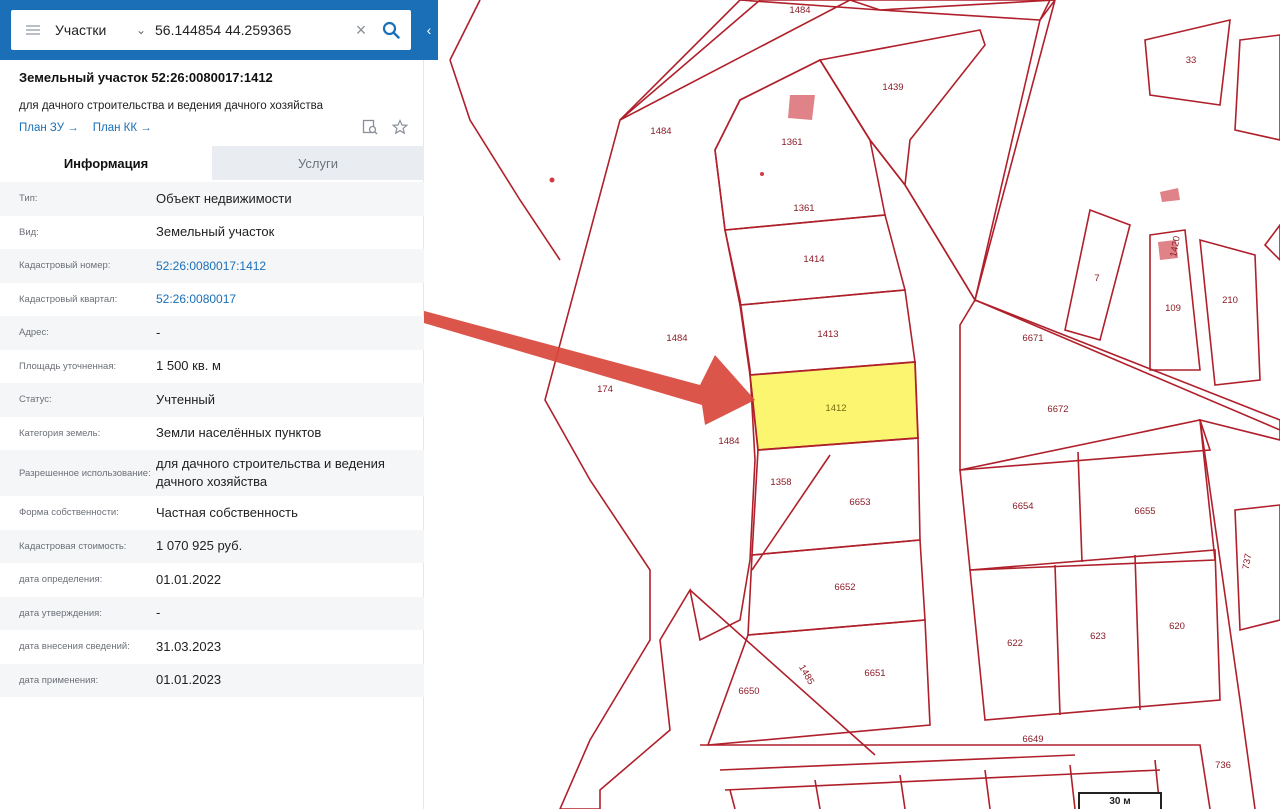  What do you see at coordinates (874, 673) in the screenshot?
I see `parcel-label: 6651` at bounding box center [874, 673].